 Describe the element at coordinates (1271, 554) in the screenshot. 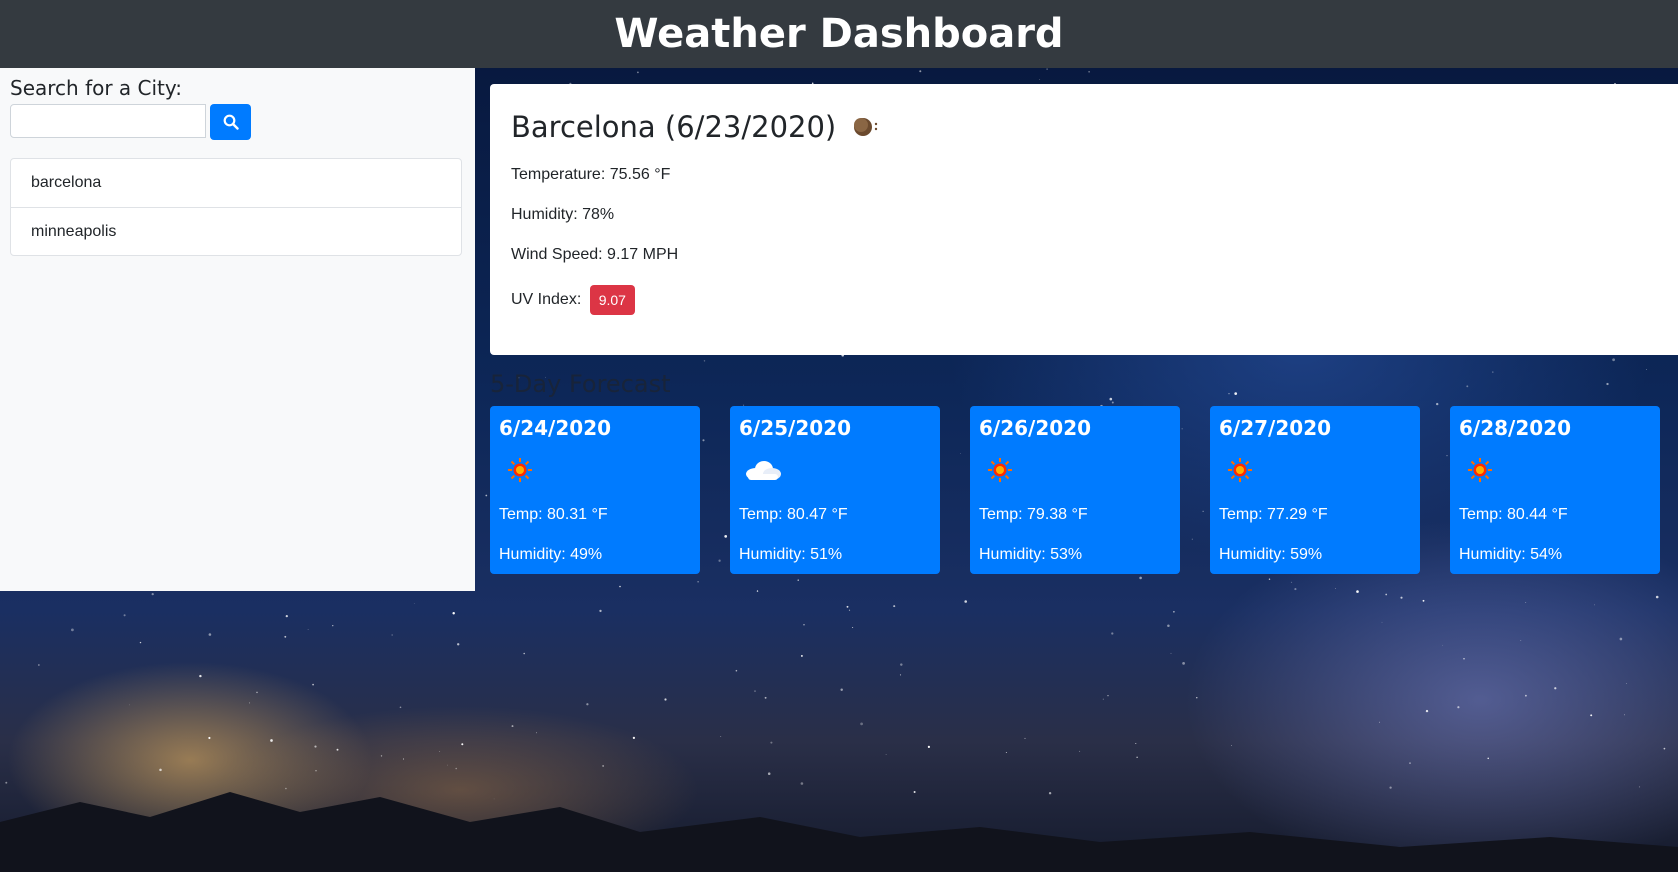

I see `forecast-humidity: Humidity: 59%` at that location.